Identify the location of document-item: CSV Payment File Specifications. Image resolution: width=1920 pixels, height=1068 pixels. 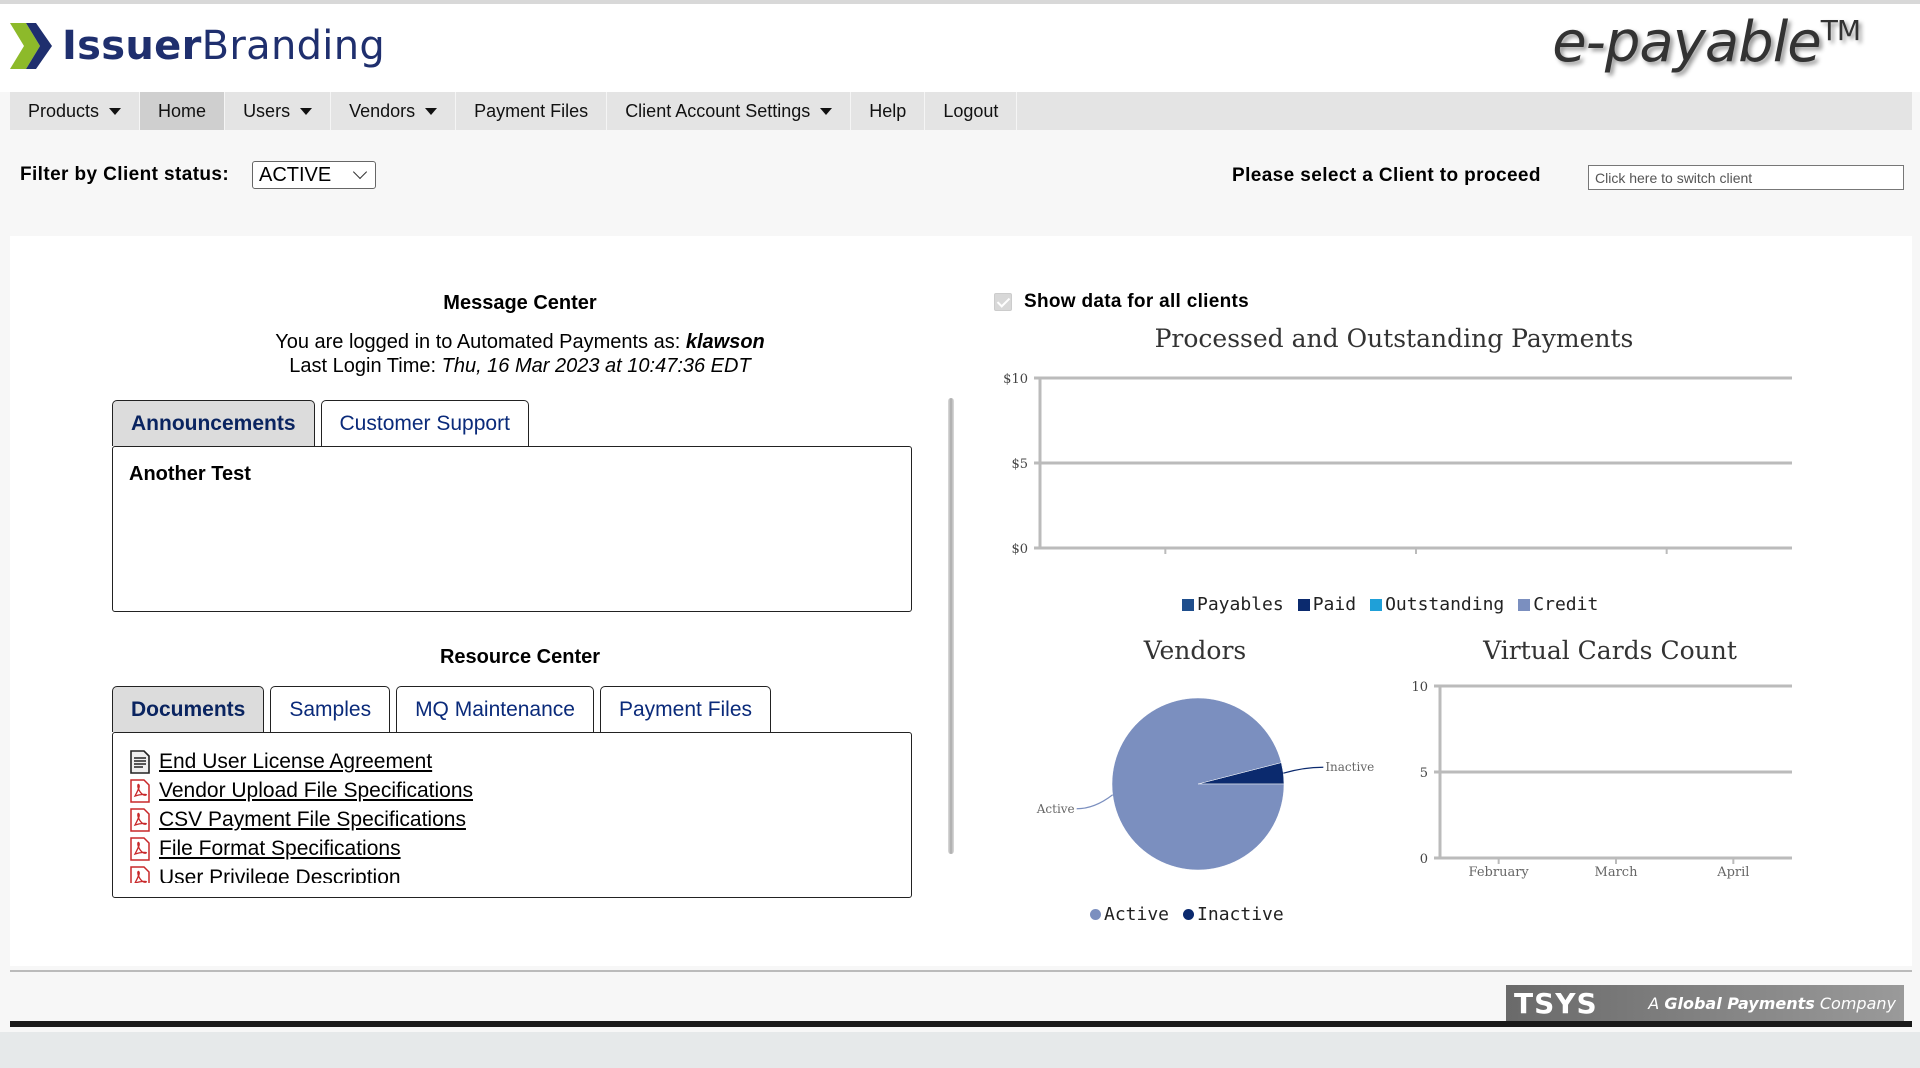
(515, 817).